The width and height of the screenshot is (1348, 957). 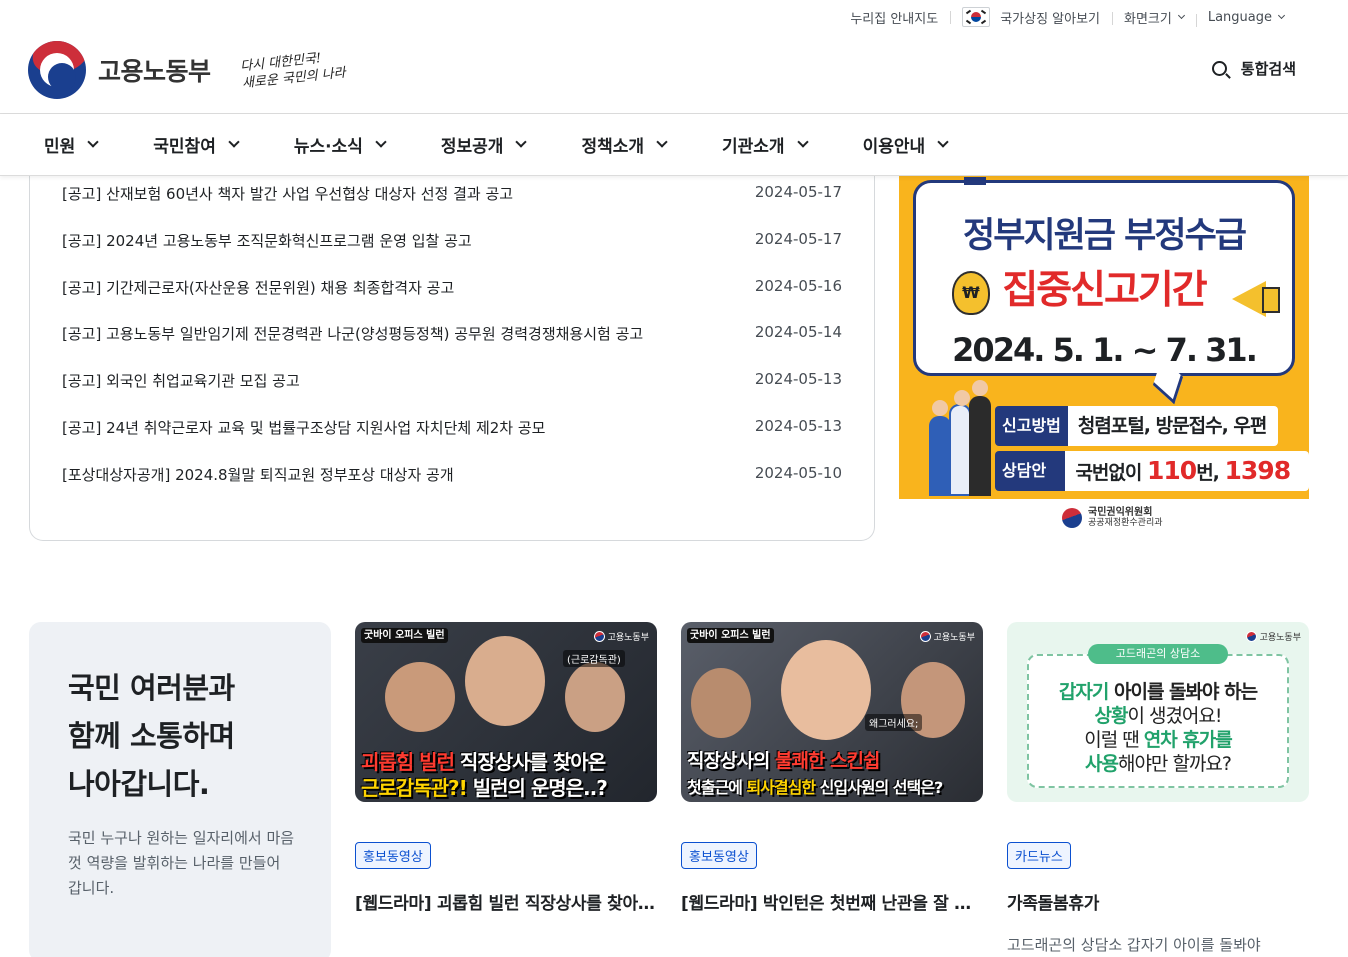 I want to click on acrc-sub: 공공재정환수관리과, so click(x=1125, y=523).